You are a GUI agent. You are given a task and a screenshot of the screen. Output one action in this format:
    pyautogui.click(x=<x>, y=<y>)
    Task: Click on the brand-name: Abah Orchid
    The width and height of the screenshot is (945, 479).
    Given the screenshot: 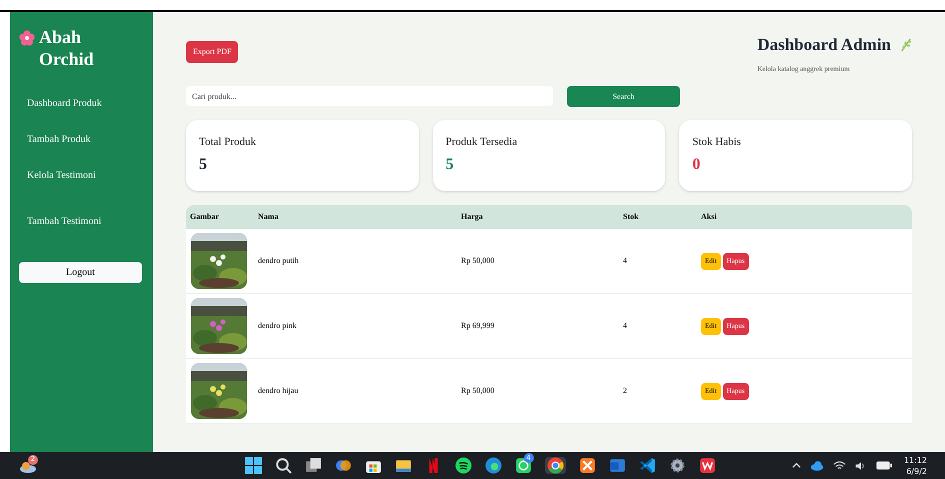 What is the action you would take?
    pyautogui.click(x=67, y=48)
    